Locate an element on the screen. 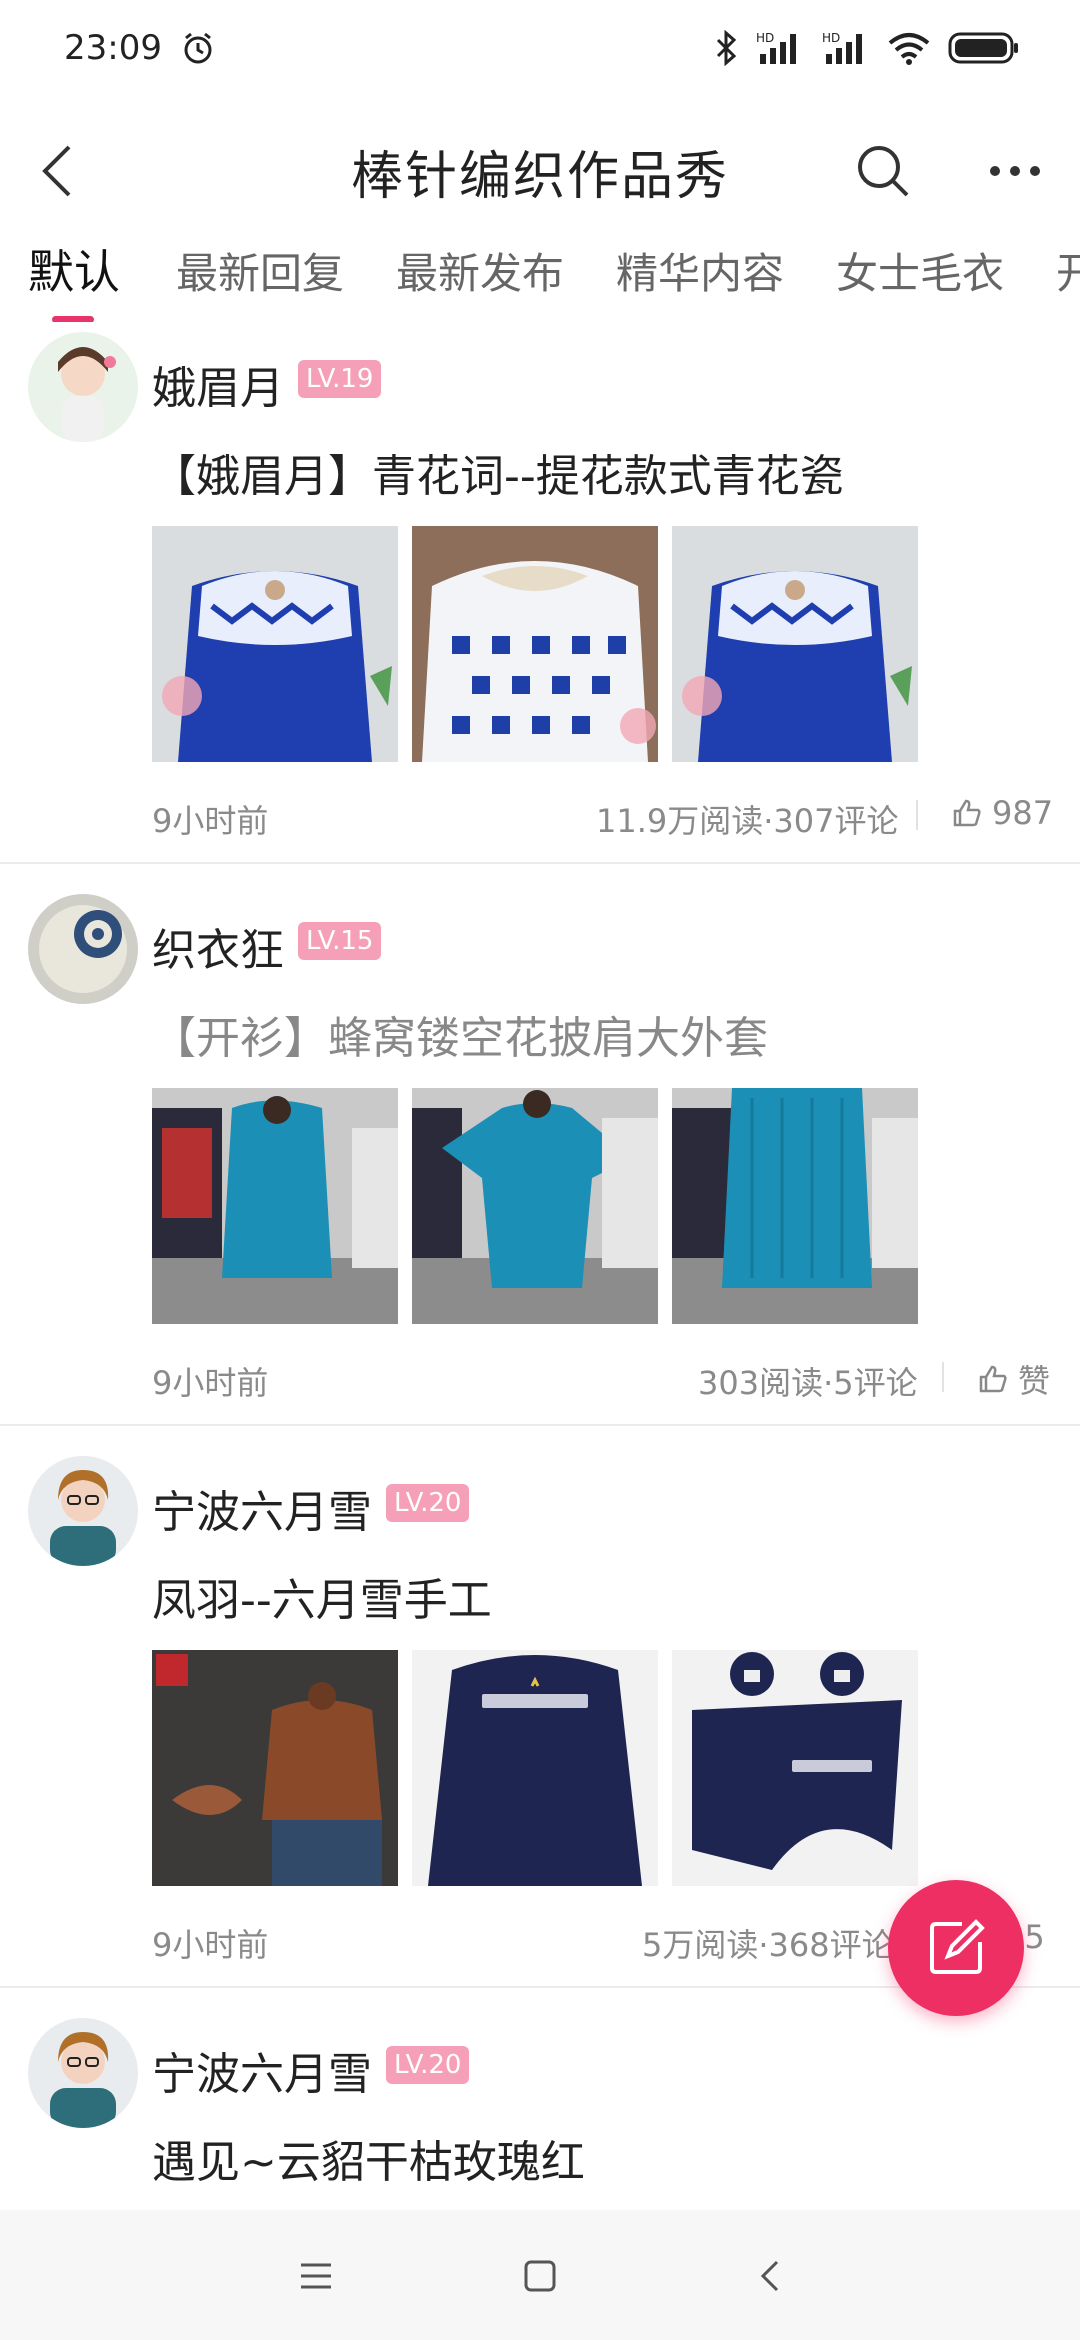 Image resolution: width=1080 pixels, height=2340 pixels. status-time: 23:09 is located at coordinates (113, 48).